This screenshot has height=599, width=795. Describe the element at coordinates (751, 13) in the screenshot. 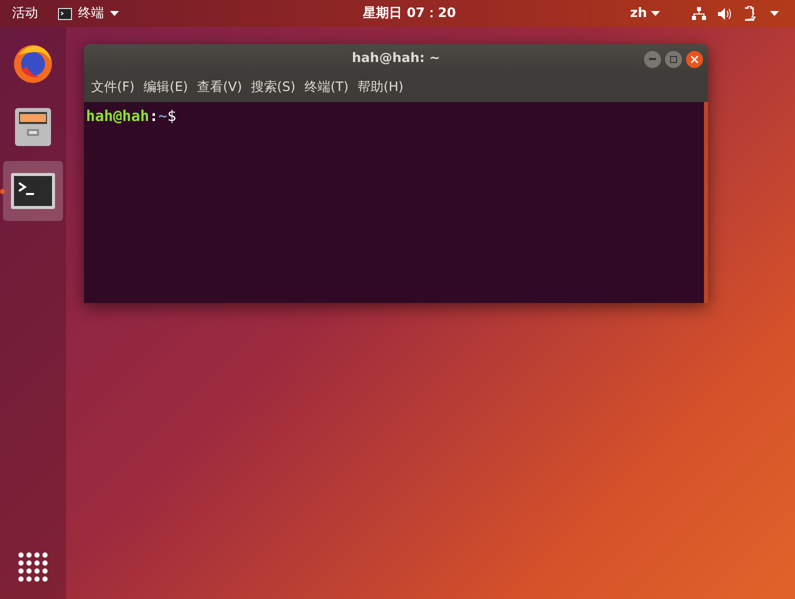

I see `battery-icon` at that location.